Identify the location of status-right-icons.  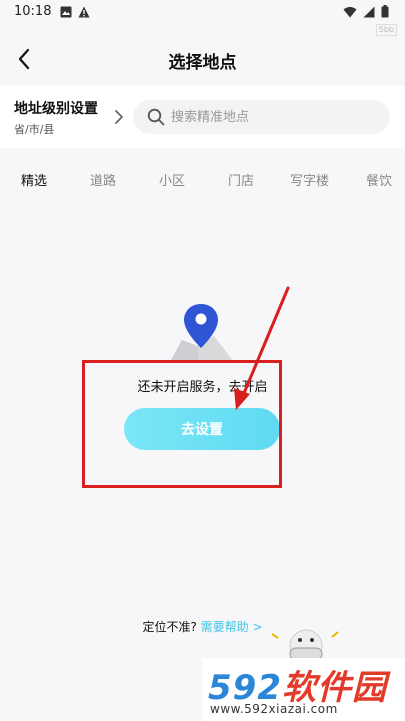
(366, 11).